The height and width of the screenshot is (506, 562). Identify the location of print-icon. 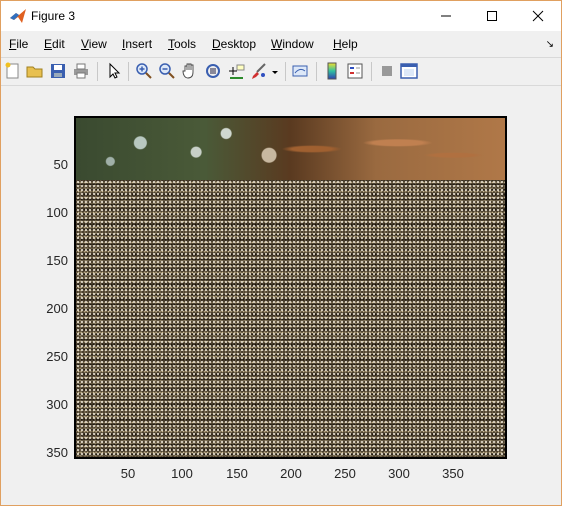
(81, 71).